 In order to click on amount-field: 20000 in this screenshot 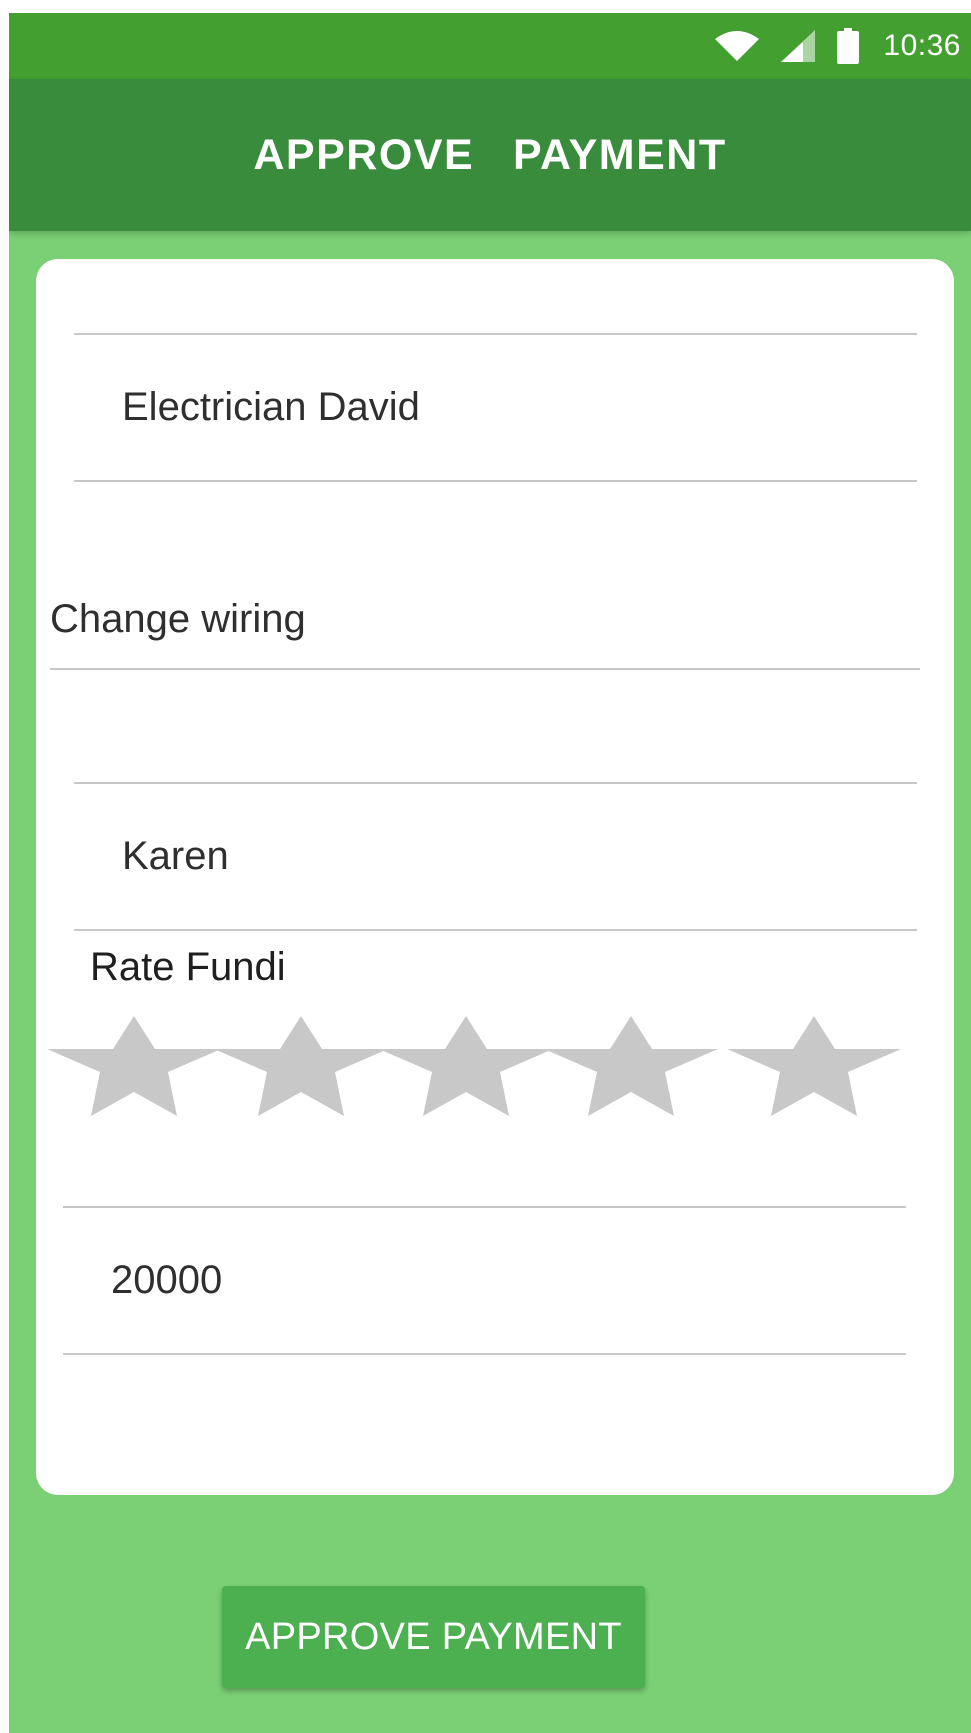, I will do `click(484, 1280)`.